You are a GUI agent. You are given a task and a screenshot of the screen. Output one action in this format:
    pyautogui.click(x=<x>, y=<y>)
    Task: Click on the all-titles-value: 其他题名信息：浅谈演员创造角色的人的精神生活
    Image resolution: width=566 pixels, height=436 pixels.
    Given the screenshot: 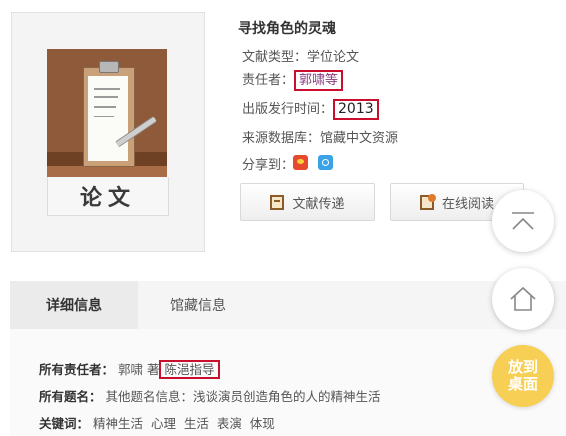 What is the action you would take?
    pyautogui.click(x=243, y=396)
    